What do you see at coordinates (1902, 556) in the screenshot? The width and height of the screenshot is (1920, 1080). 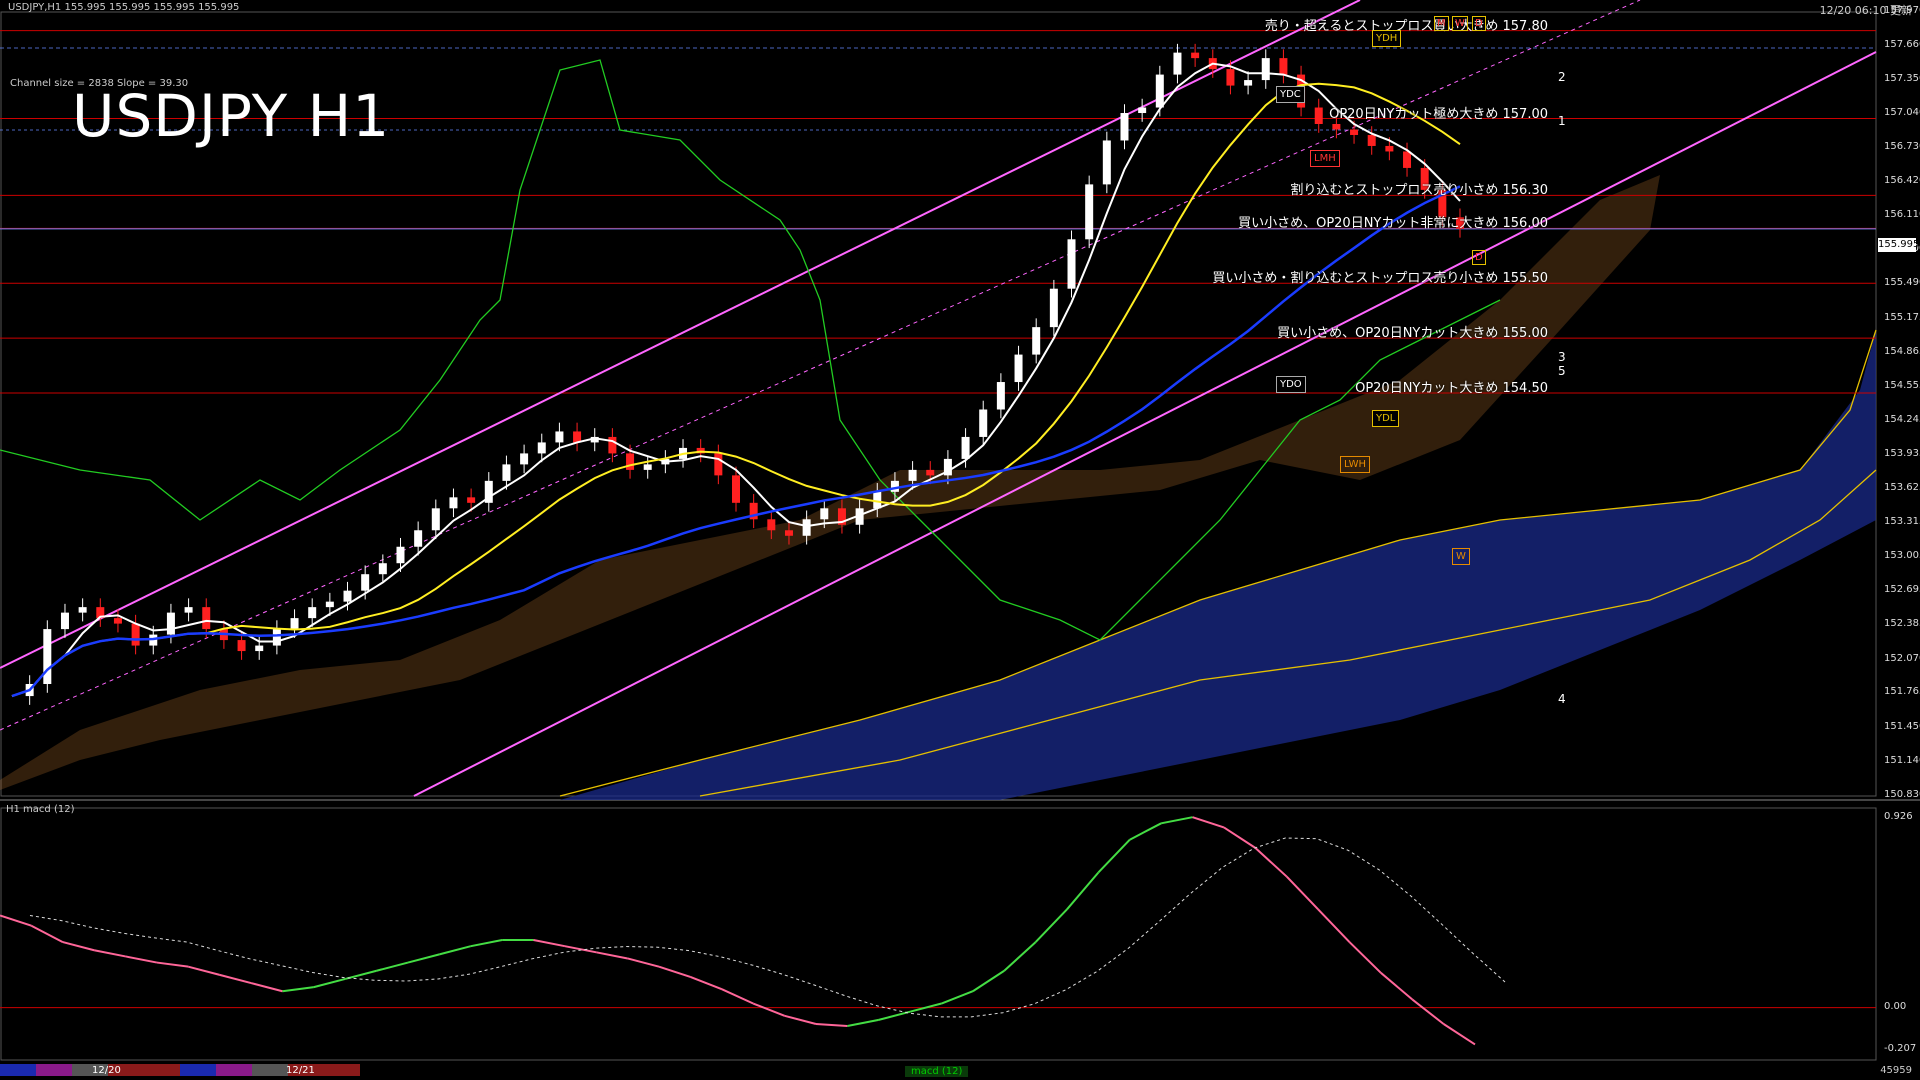 I see `price-tick: 153.005` at bounding box center [1902, 556].